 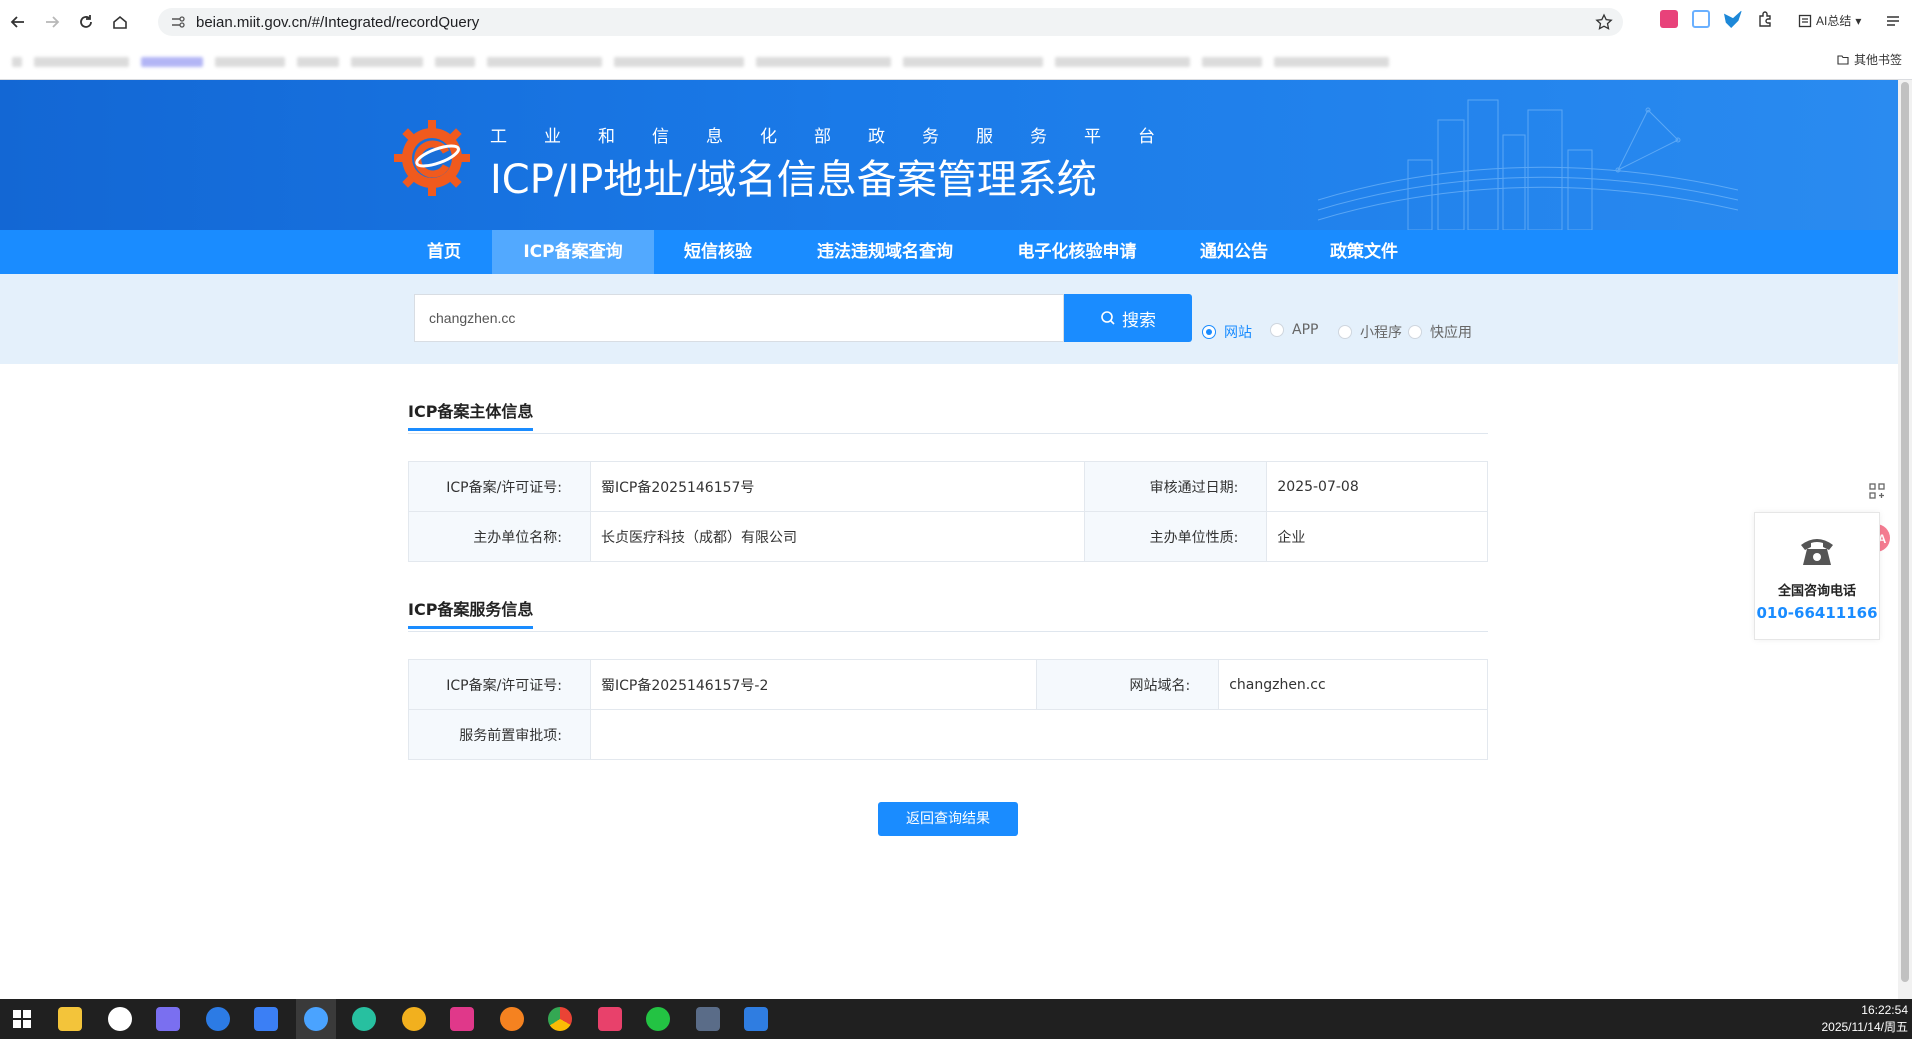 I want to click on app-orange-icon, so click(x=512, y=1019).